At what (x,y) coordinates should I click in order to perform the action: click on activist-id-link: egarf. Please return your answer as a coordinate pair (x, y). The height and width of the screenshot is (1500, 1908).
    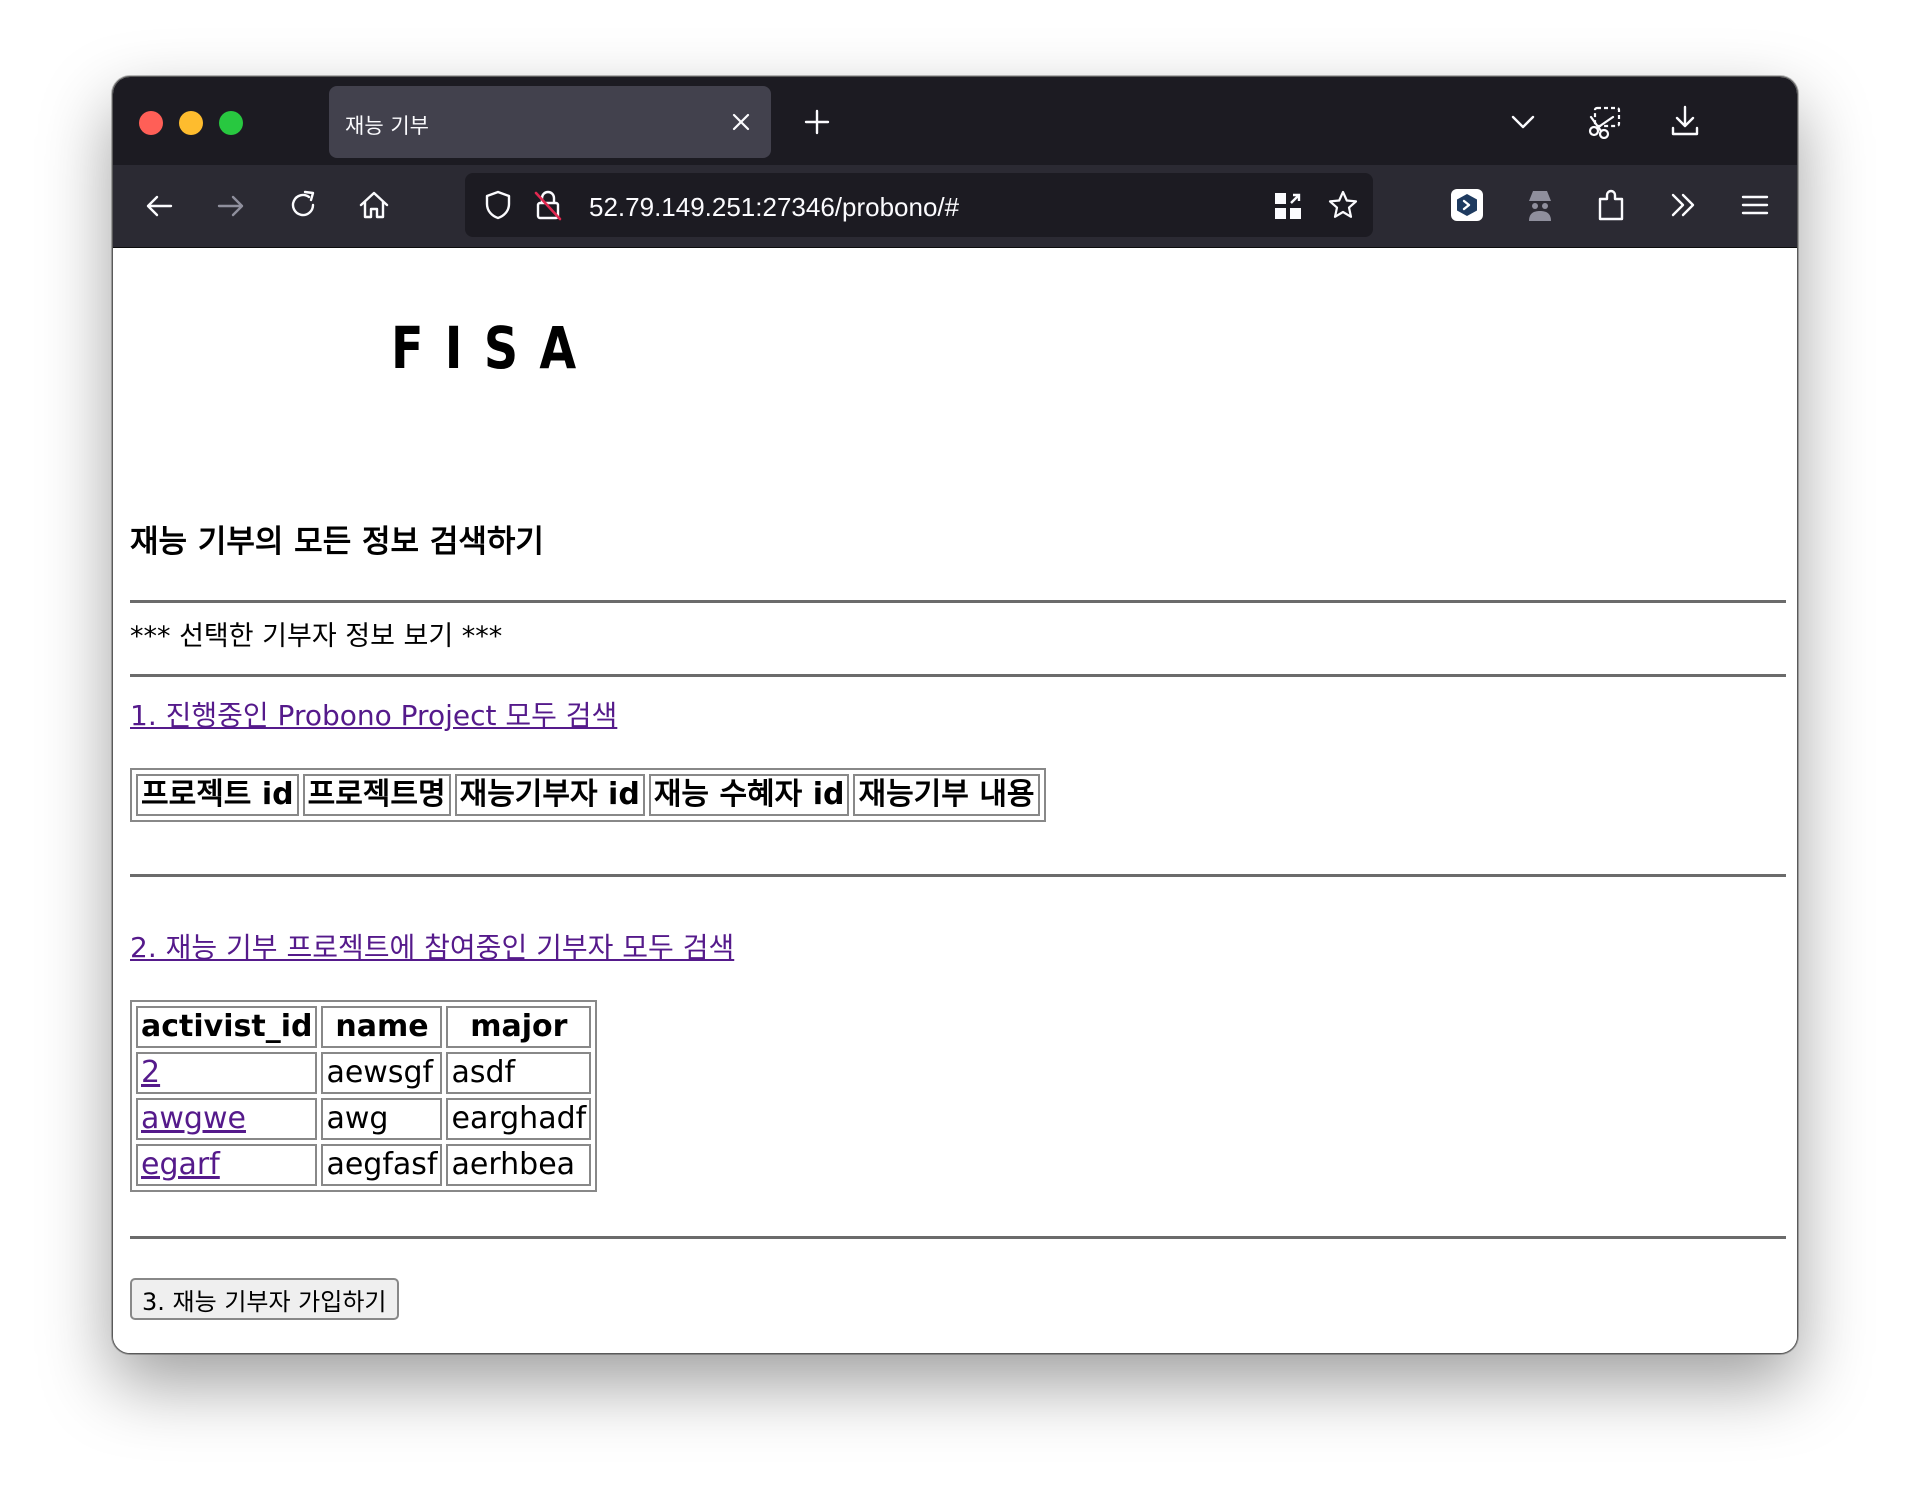
    Looking at the image, I should click on (180, 1164).